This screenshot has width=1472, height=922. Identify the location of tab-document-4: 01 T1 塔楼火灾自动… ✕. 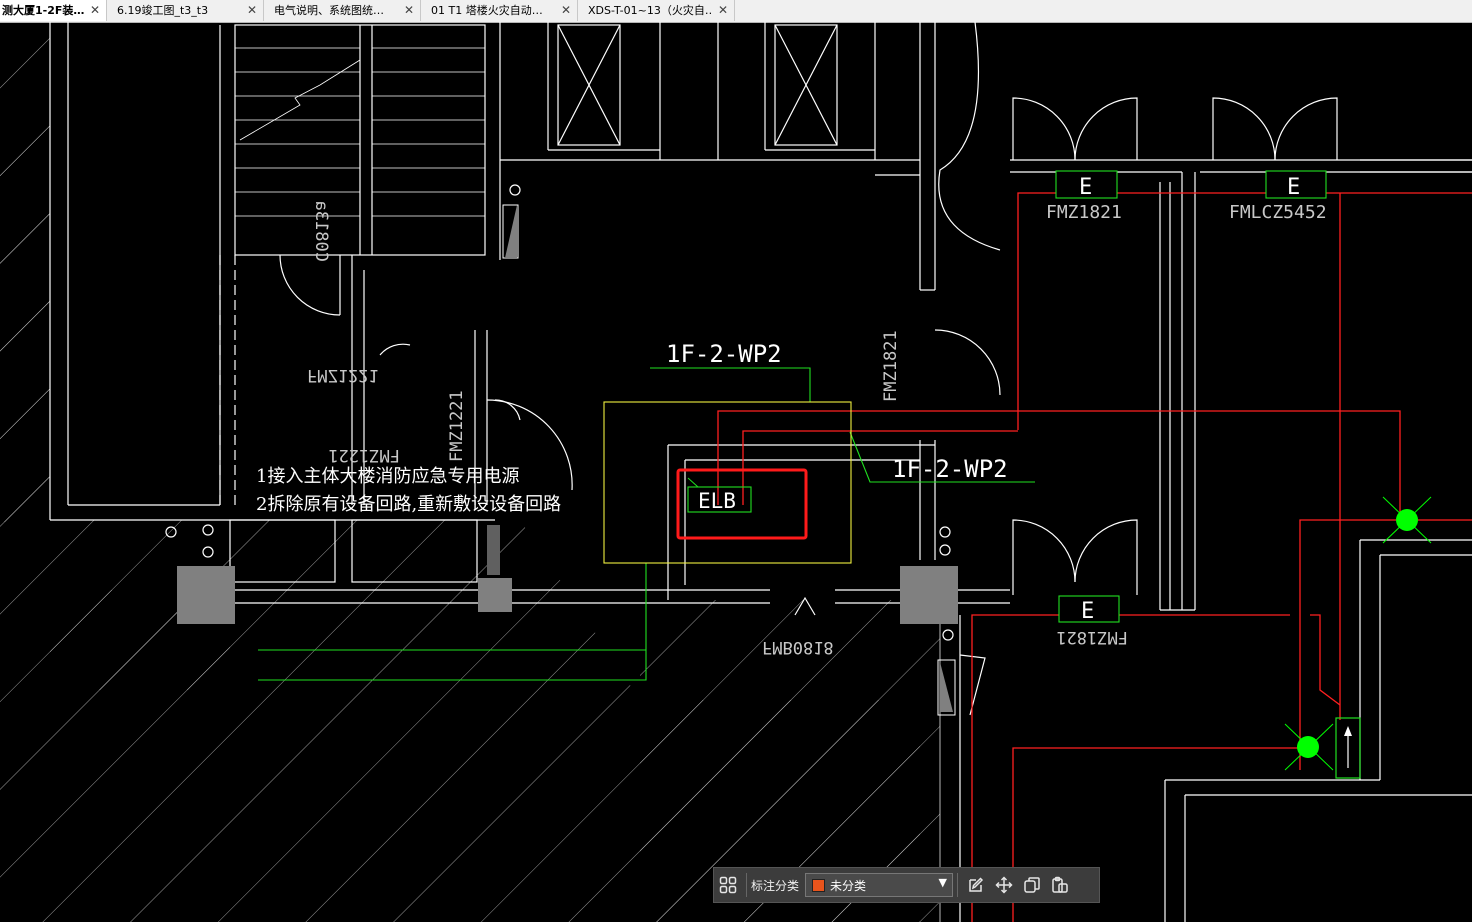
(499, 10).